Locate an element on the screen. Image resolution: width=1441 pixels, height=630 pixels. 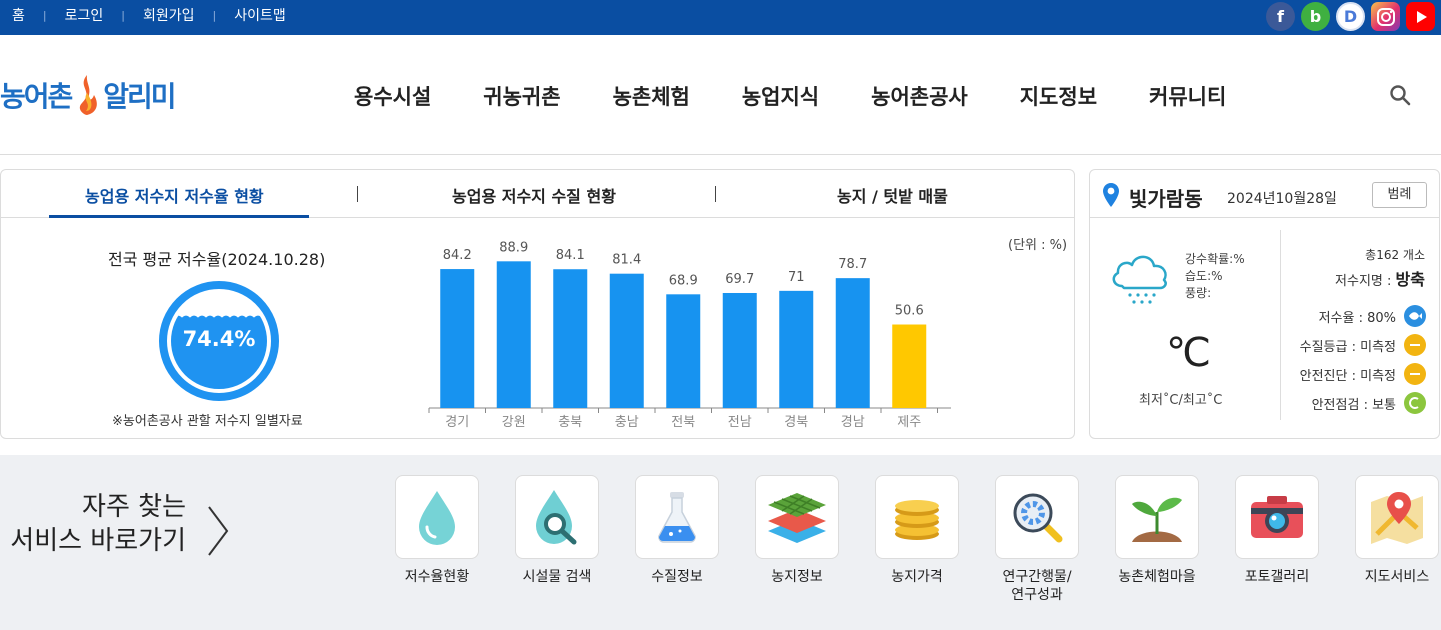
instagram-icon is located at coordinates (1385, 16).